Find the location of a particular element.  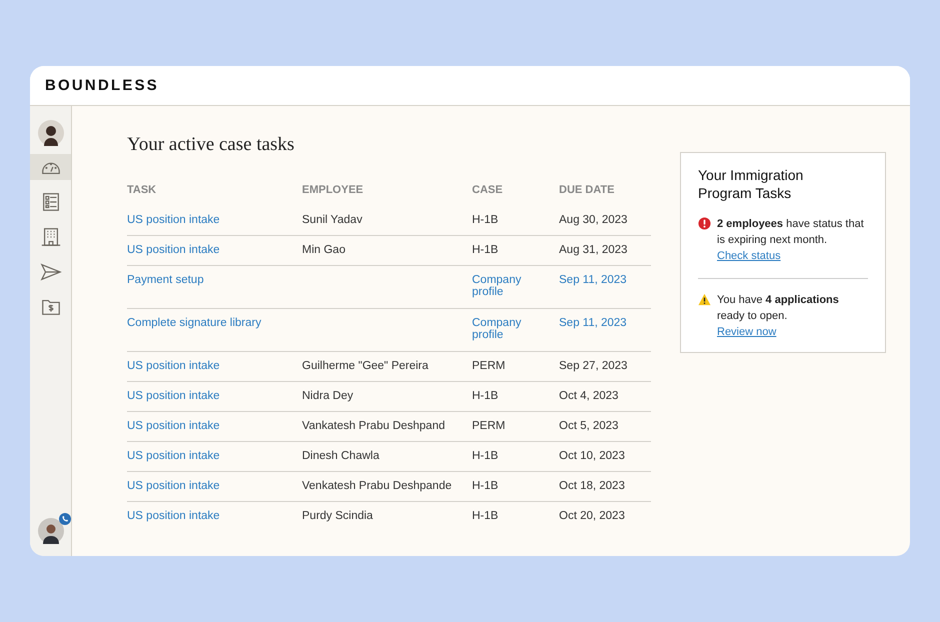

column-header: TASK is located at coordinates (142, 190).